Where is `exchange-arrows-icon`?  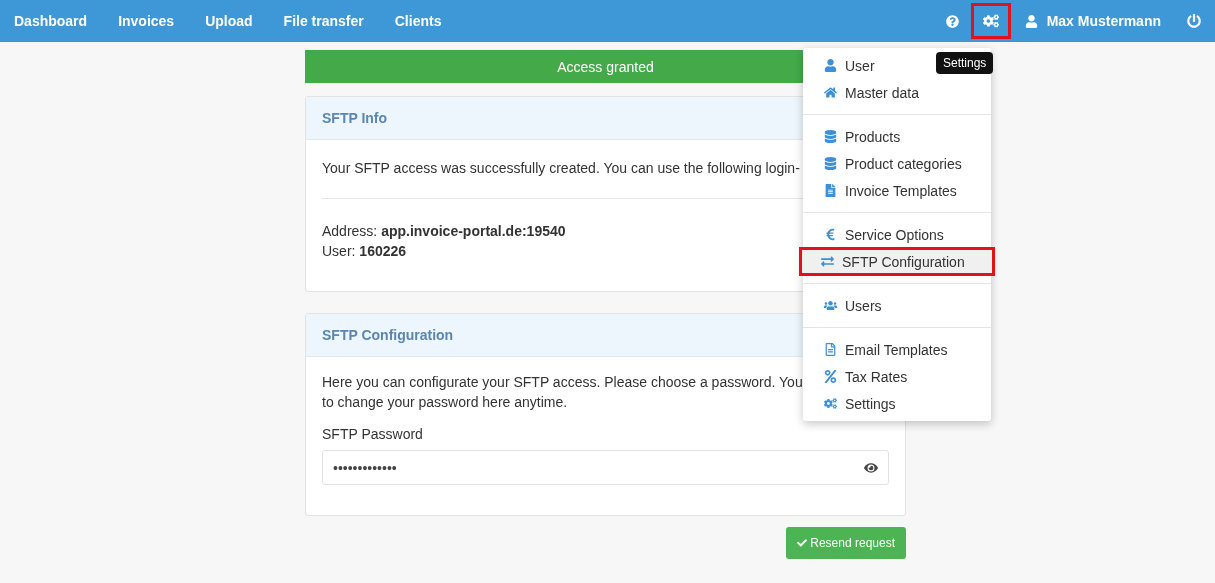 exchange-arrows-icon is located at coordinates (827, 261).